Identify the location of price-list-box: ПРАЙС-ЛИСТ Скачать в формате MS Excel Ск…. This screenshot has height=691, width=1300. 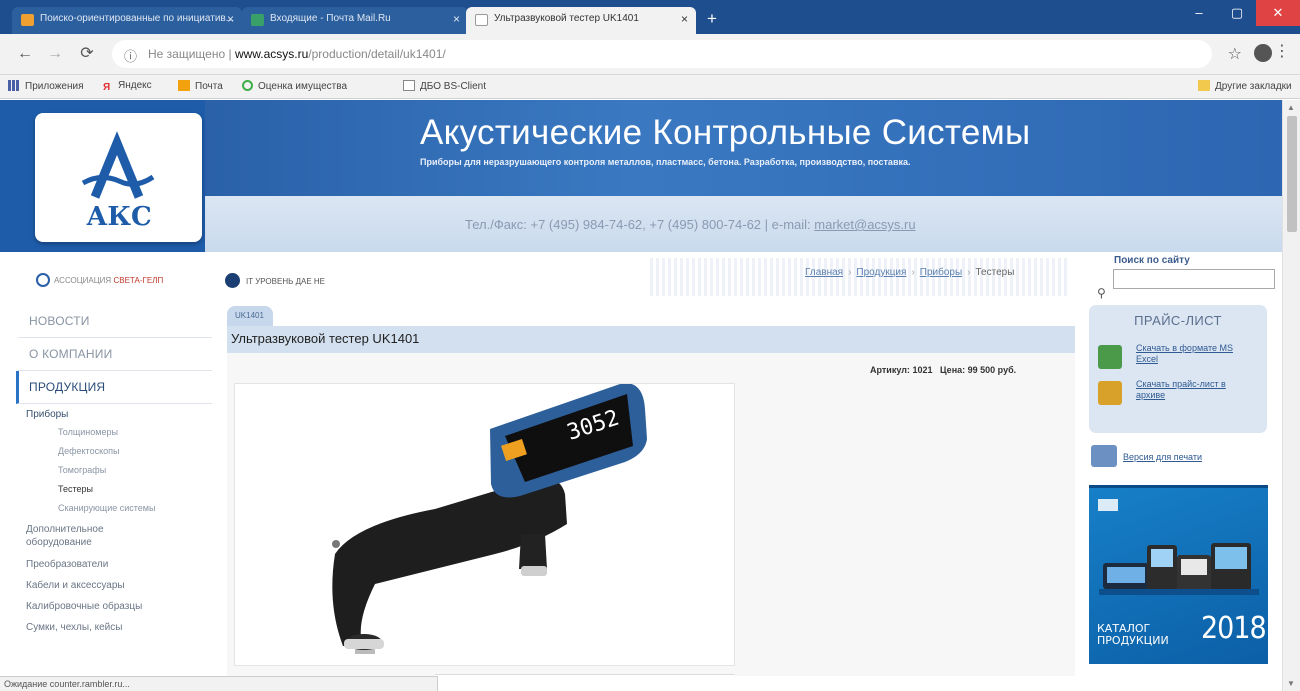
(1178, 369).